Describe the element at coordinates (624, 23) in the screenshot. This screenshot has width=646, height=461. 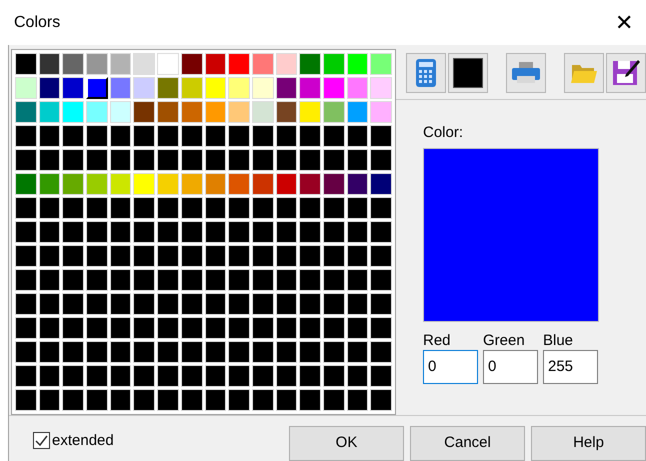
I see `close-button: ✕` at that location.